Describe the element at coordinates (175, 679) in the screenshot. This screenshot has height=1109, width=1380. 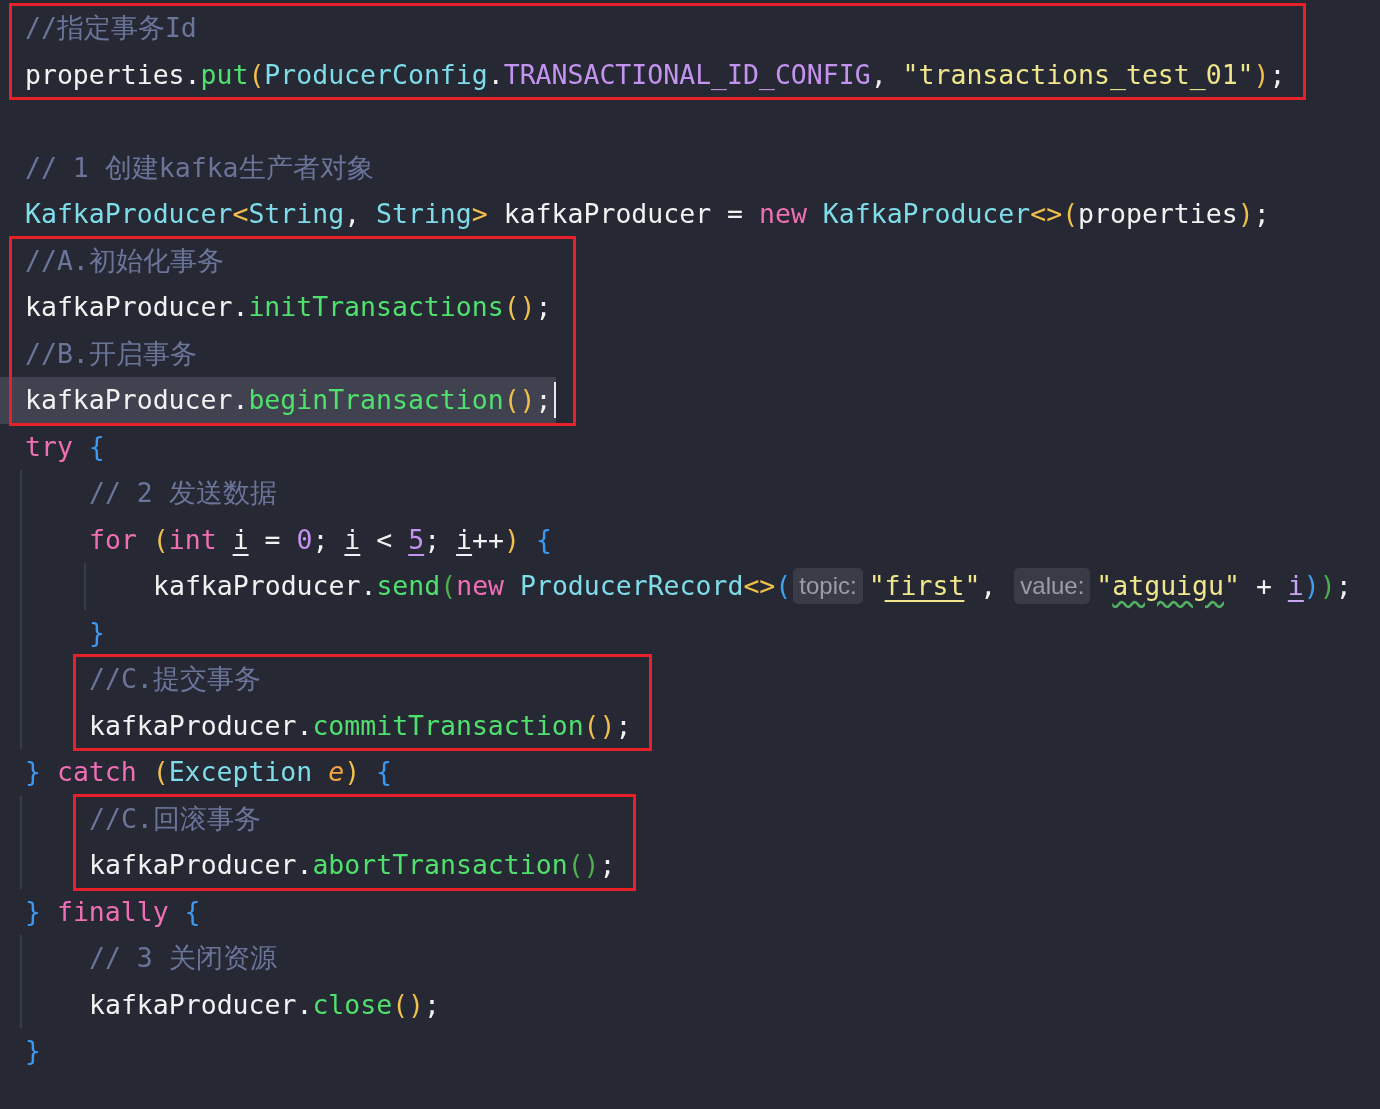
I see `code-comment: //C.提交事务` at that location.